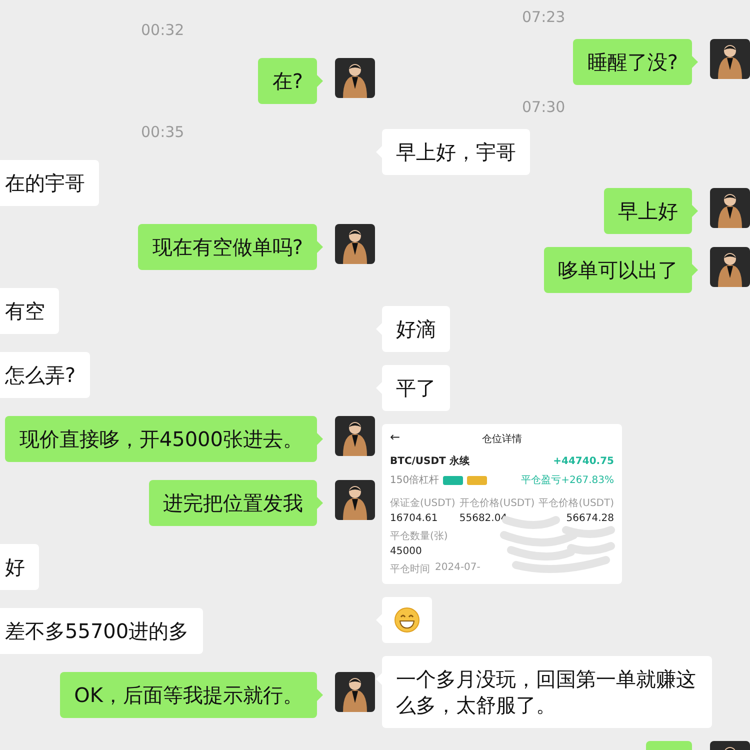  What do you see at coordinates (583, 461) in the screenshot?
I see `profit-value: +44740.75` at bounding box center [583, 461].